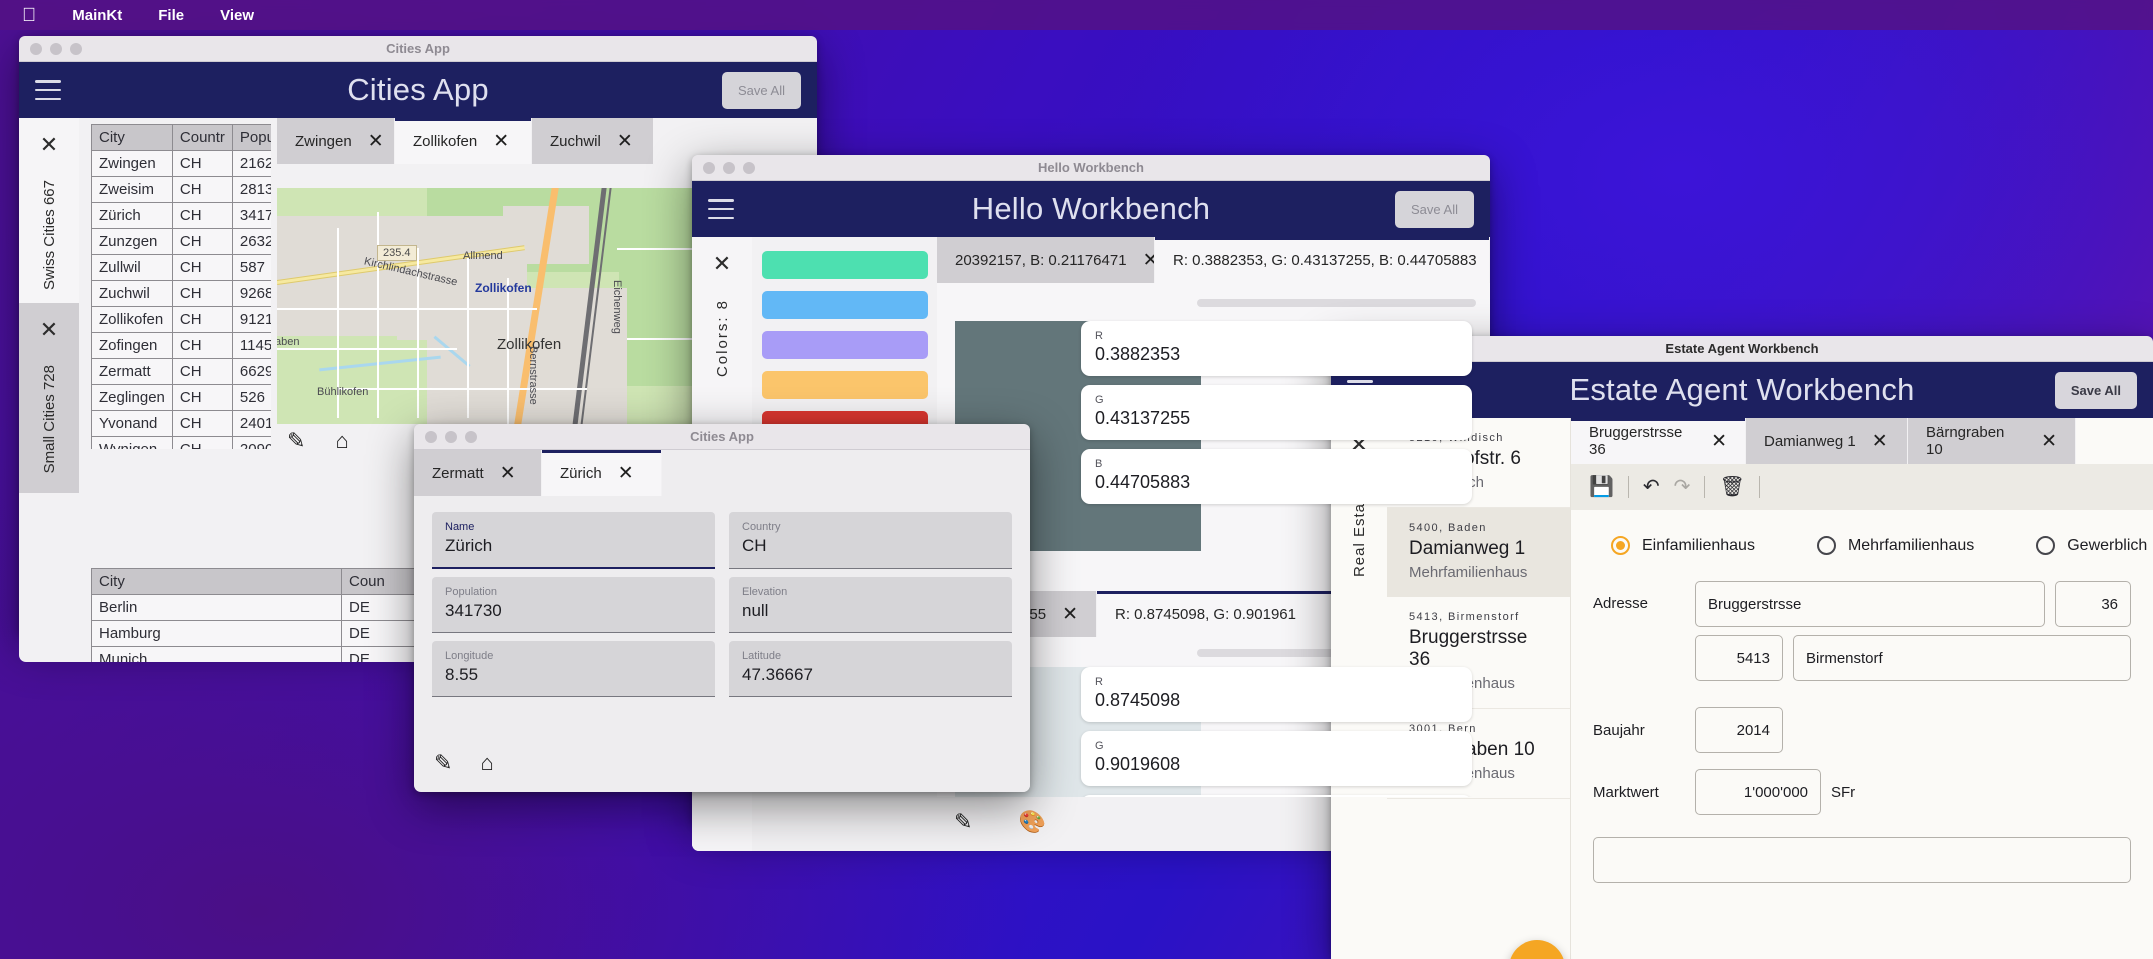 Image resolution: width=2153 pixels, height=959 pixels. I want to click on rgb-field: B0.9137255, so click(1276, 796).